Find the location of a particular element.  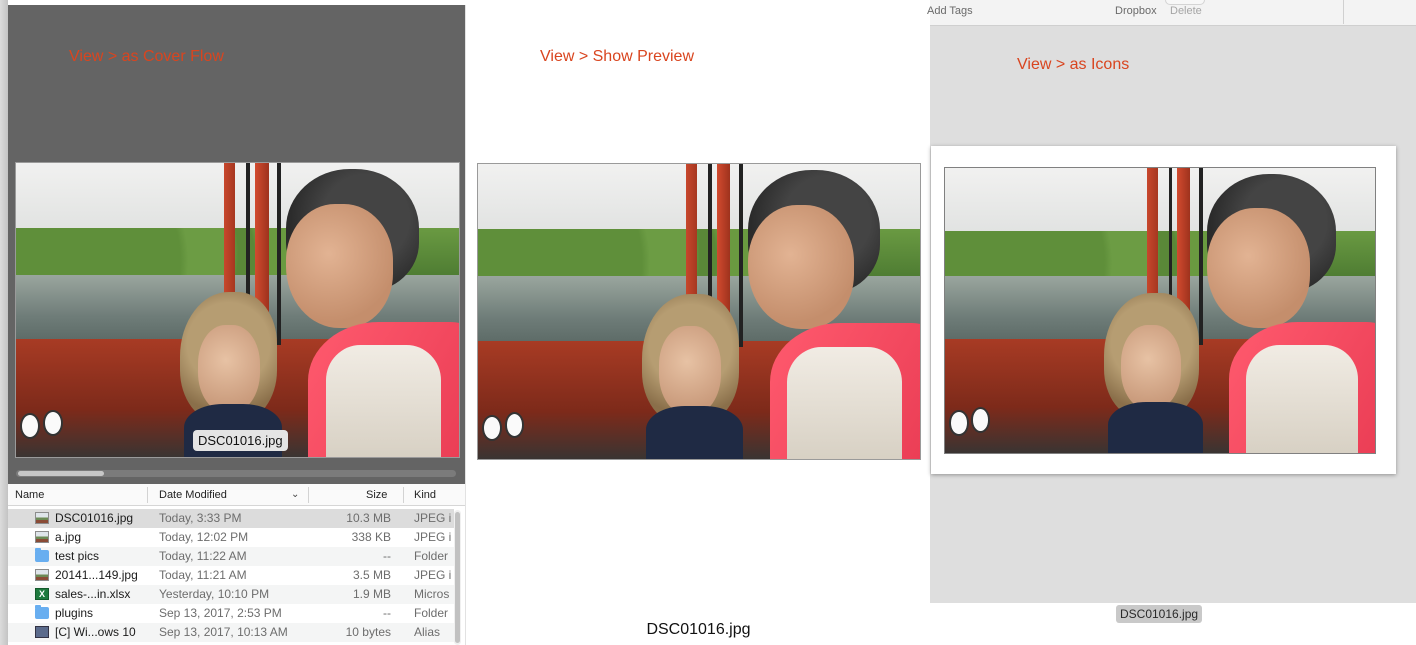

cover-flow-scrollbar is located at coordinates (236, 473).